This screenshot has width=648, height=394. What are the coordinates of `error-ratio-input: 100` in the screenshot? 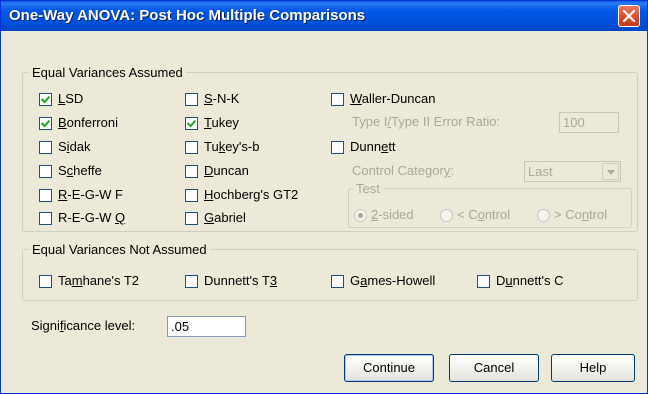 It's located at (589, 122).